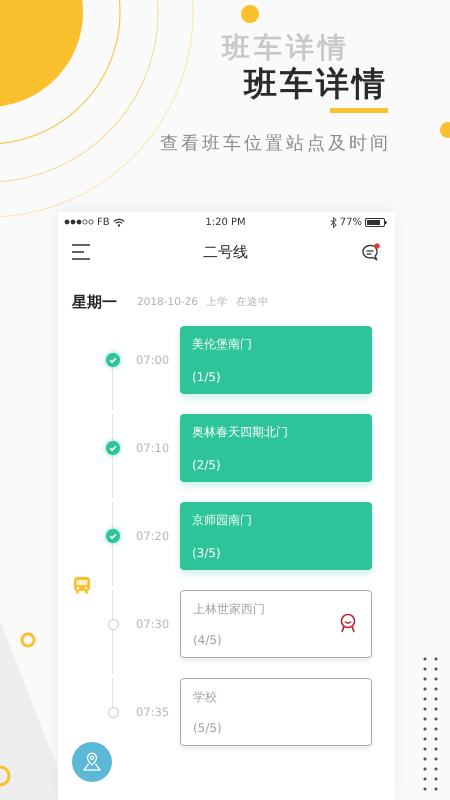 This screenshot has height=800, width=450. What do you see at coordinates (276, 360) in the screenshot?
I see `stop-card: 美伦堡南门 (1/5)` at bounding box center [276, 360].